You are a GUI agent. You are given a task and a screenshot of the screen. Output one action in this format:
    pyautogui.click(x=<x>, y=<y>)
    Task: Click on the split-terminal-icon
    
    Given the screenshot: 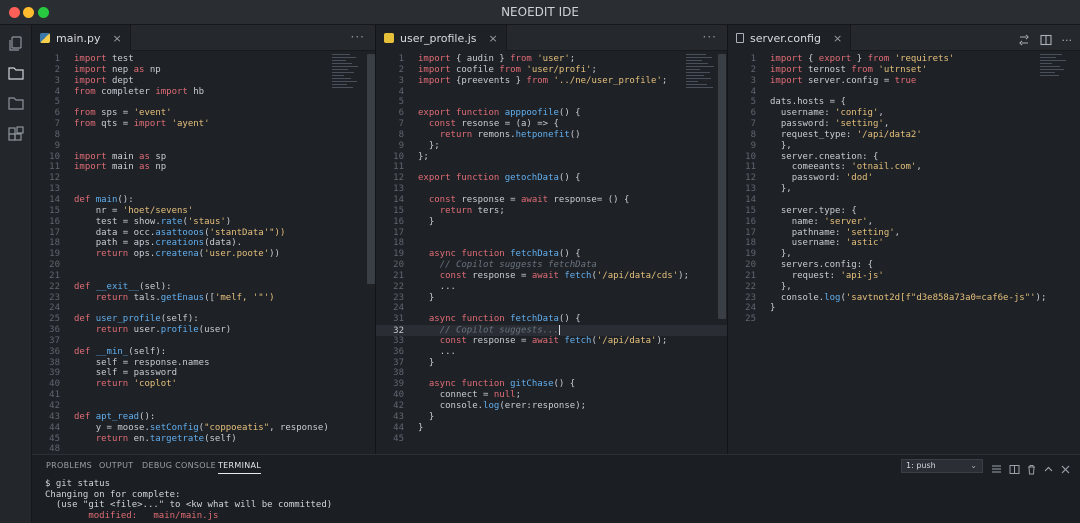 What is the action you would take?
    pyautogui.click(x=1014, y=467)
    